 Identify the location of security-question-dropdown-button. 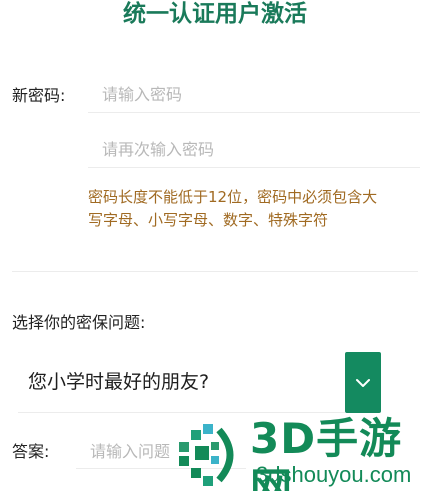
(363, 382).